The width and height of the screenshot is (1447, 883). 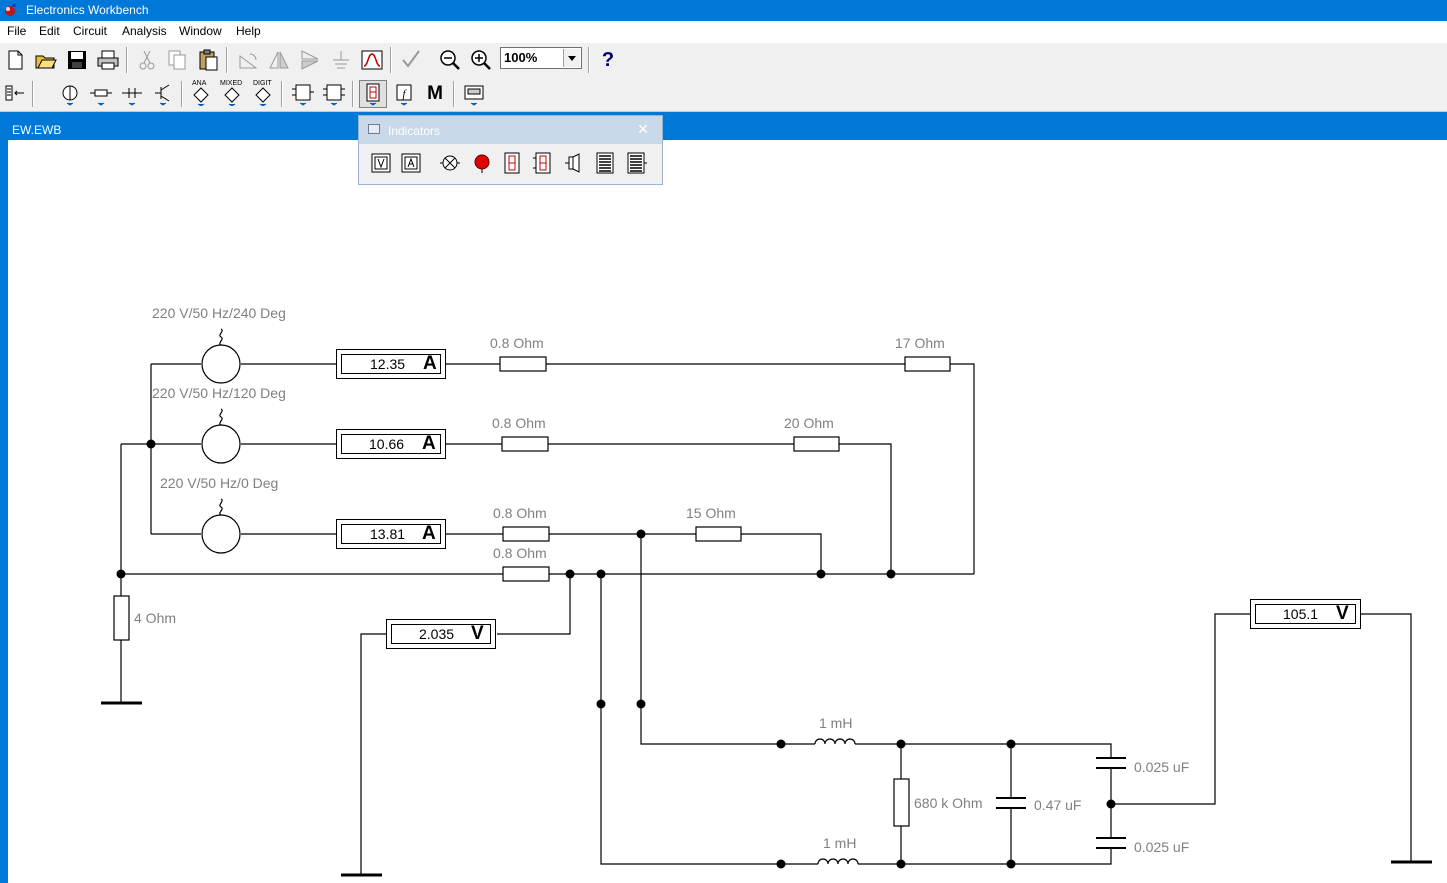 What do you see at coordinates (520, 553) in the screenshot?
I see `resistor-neutral-label: 0.8 Ohm` at bounding box center [520, 553].